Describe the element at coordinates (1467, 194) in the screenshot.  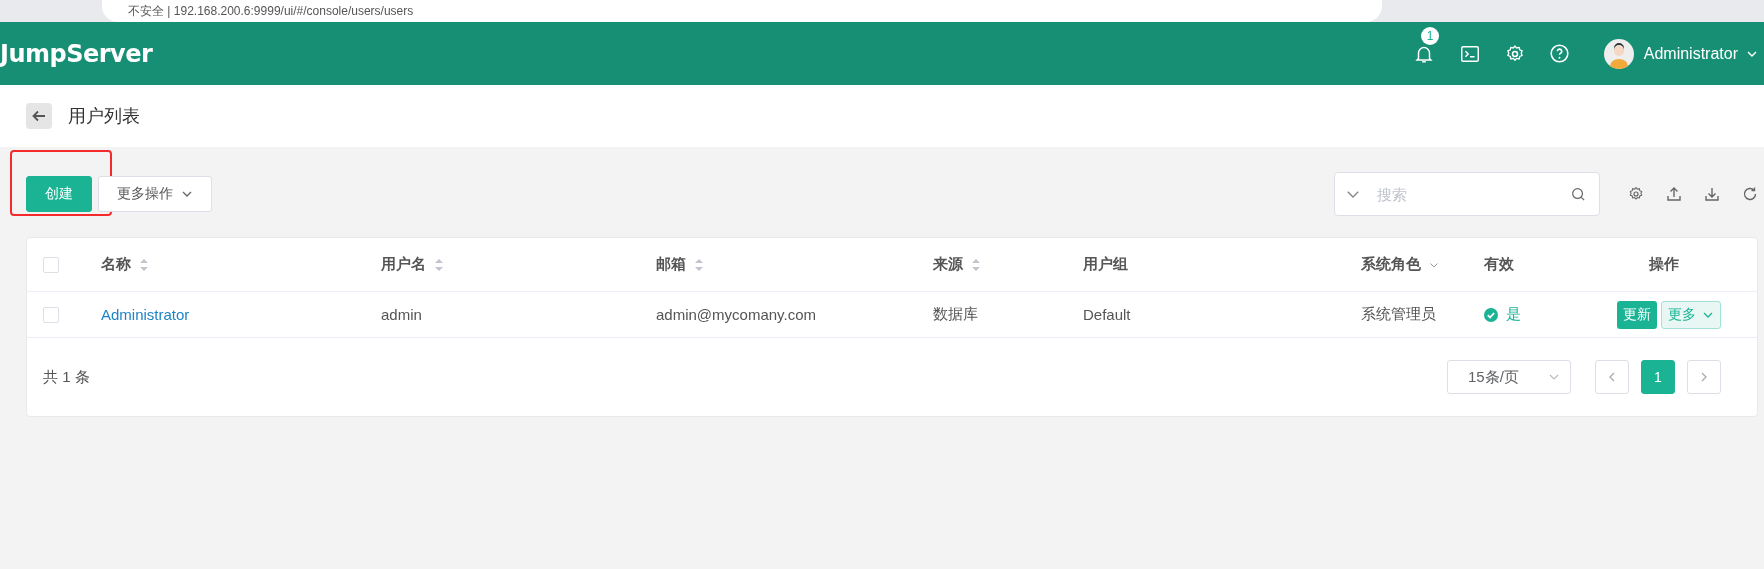
I see `search-field: 搜索` at that location.